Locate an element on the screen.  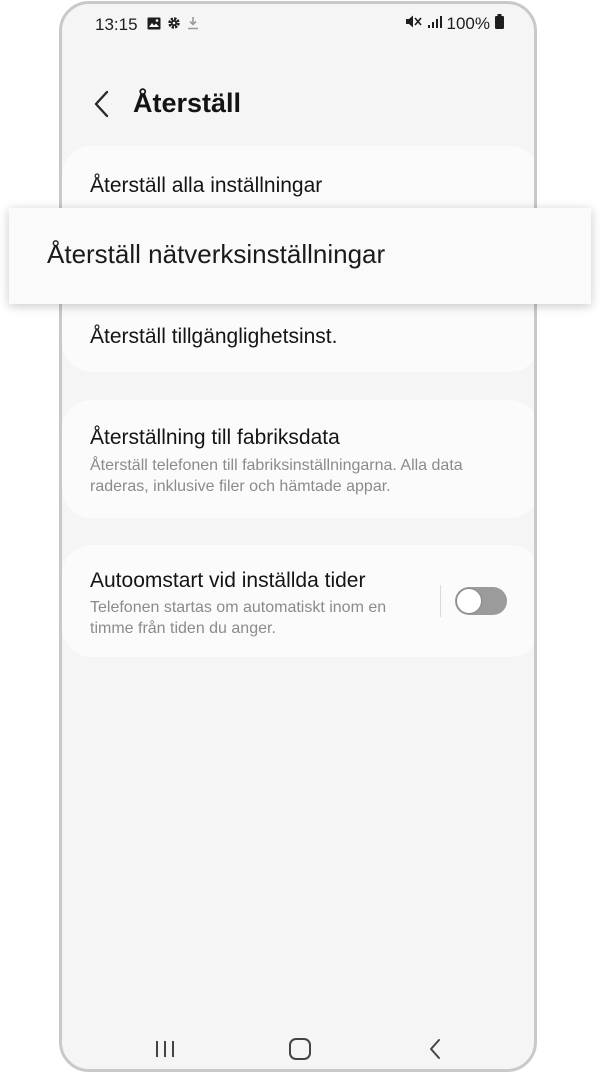
recent-apps-icon is located at coordinates (165, 1049).